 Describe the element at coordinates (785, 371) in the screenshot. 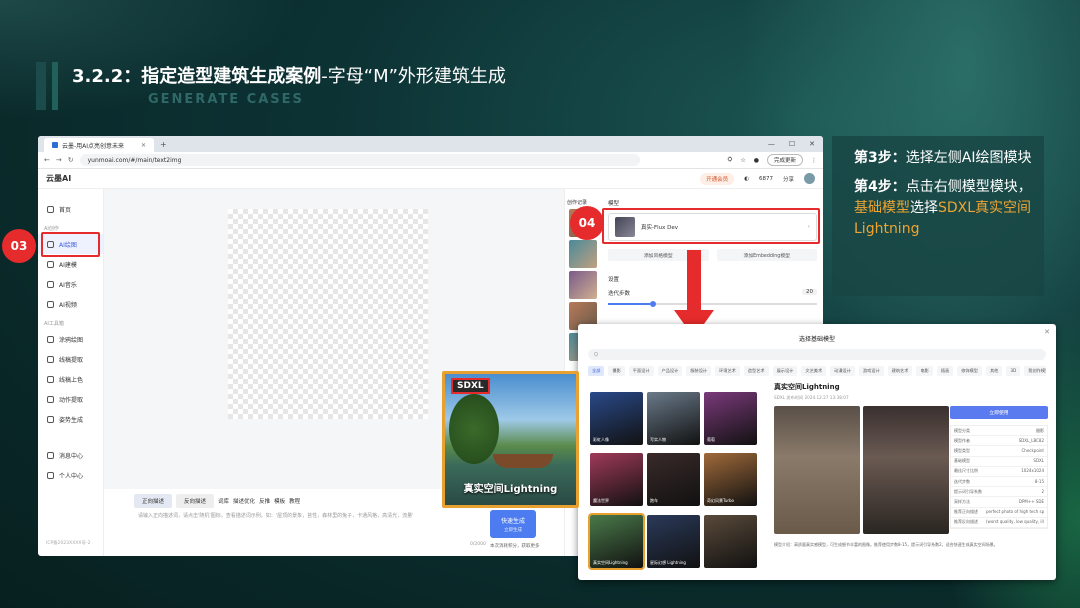

I see `category-tab: 展示设计` at that location.